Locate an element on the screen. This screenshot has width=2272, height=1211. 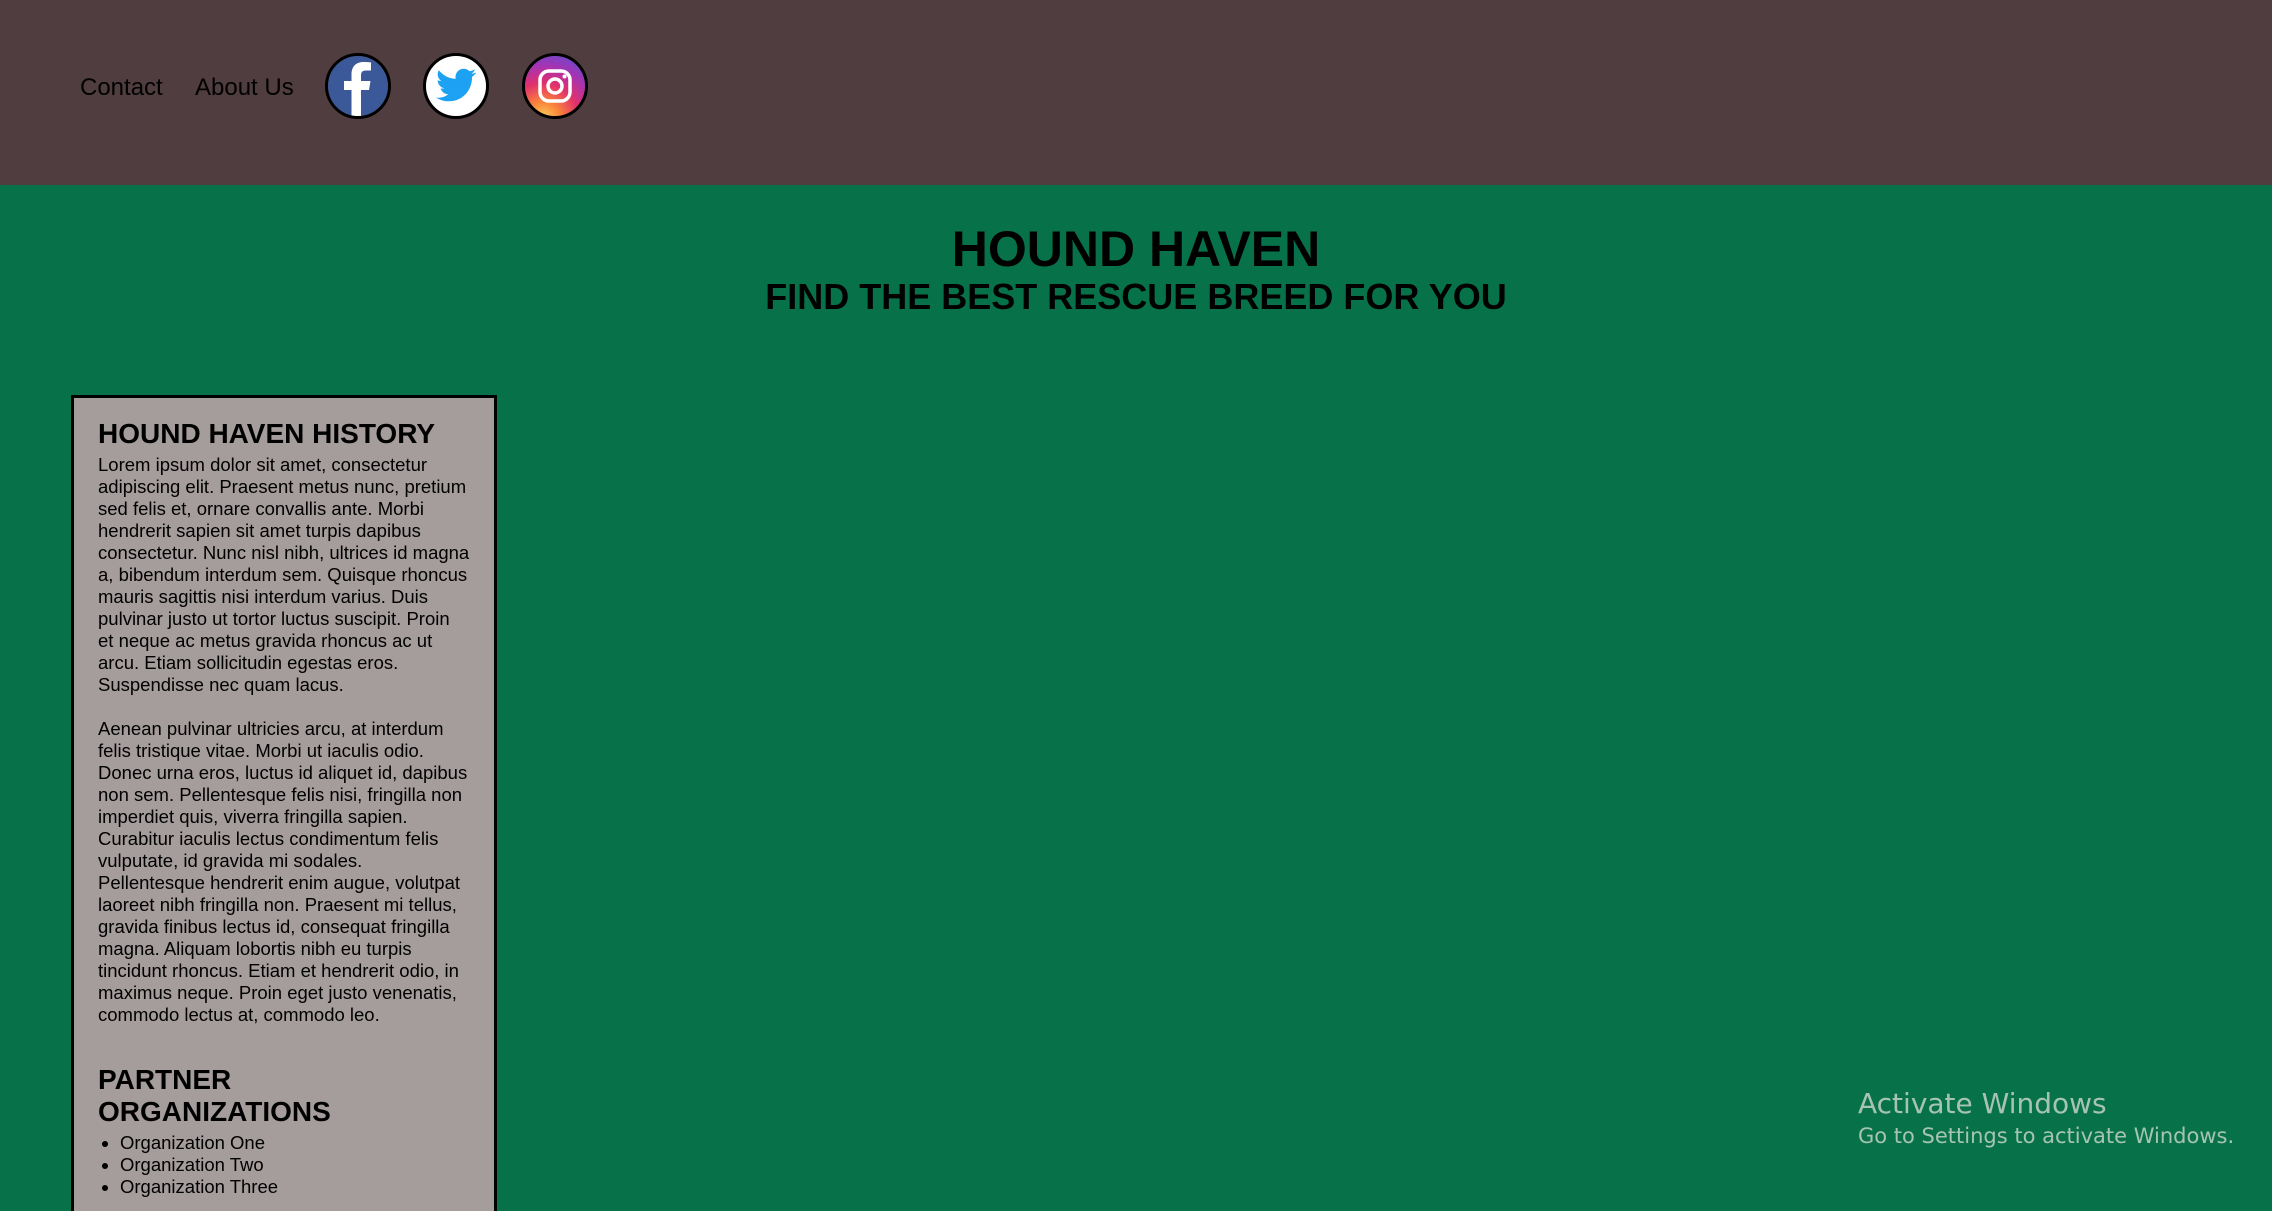
facebook-icon is located at coordinates (358, 86).